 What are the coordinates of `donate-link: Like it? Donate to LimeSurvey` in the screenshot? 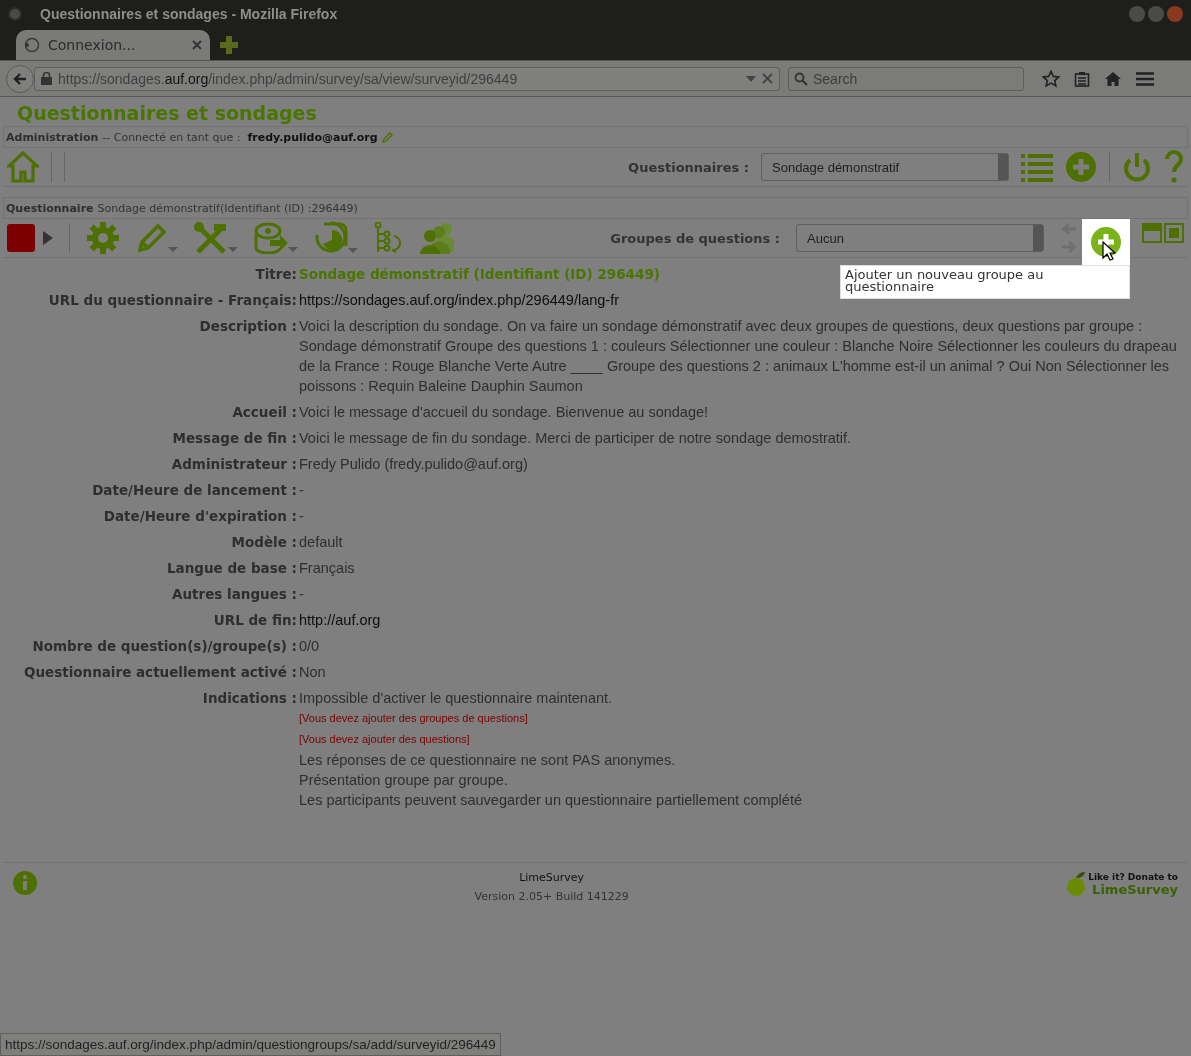 It's located at (1122, 884).